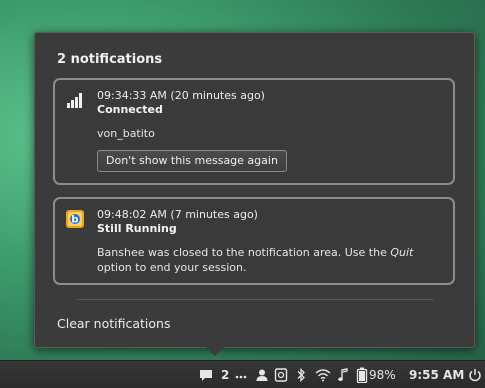 The width and height of the screenshot is (485, 388). Describe the element at coordinates (323, 374) in the screenshot. I see `wifi-icon` at that location.